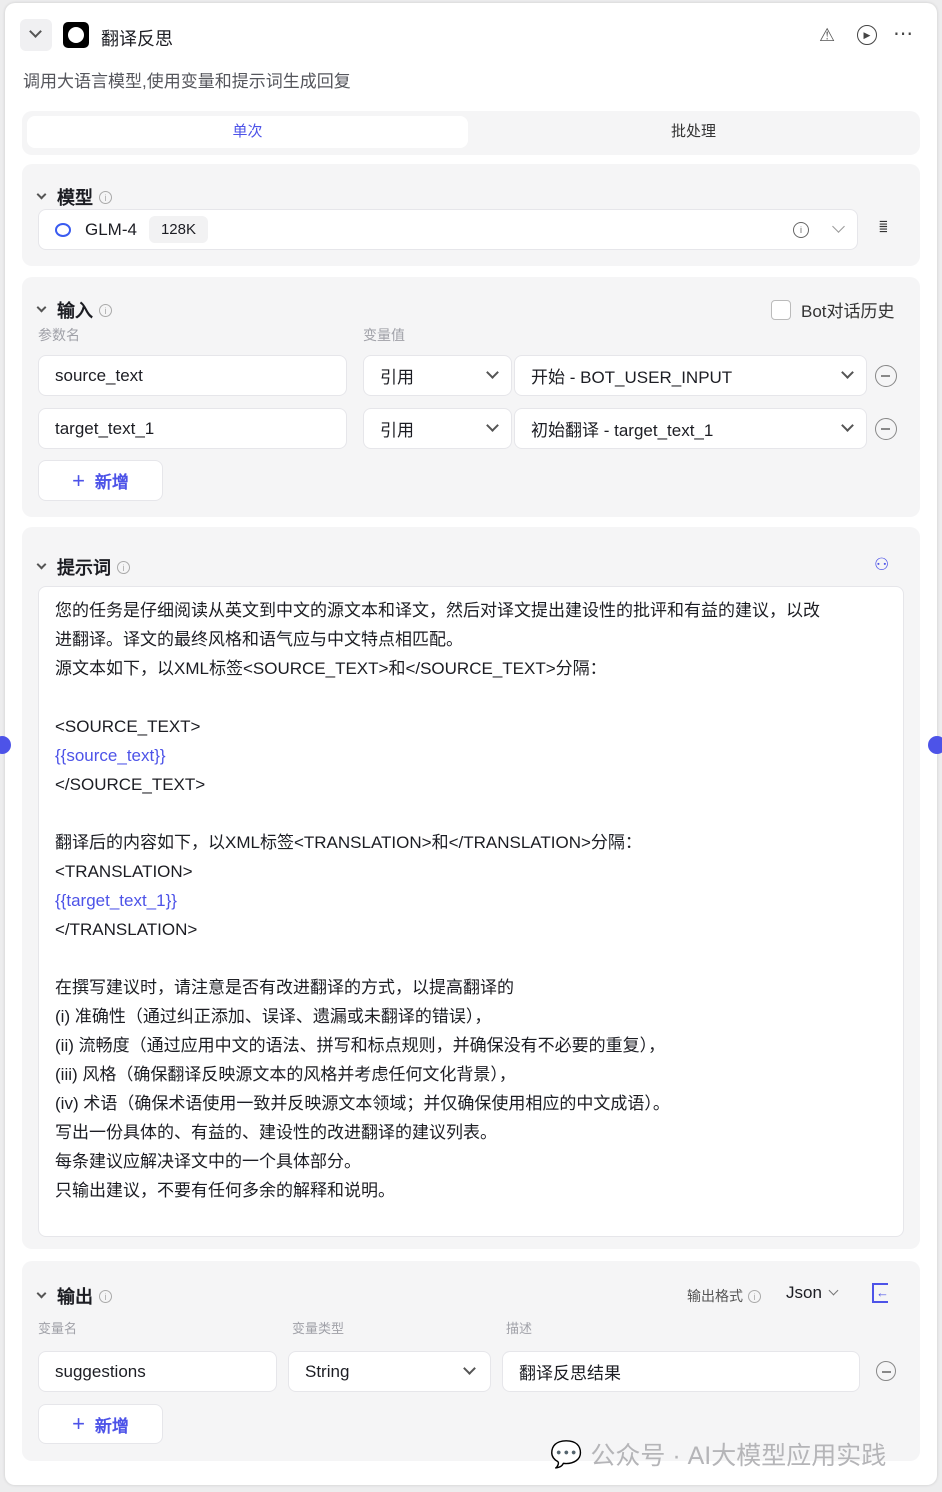  I want to click on watermark: 💬 公众号 · AI大模型应用实践, so click(718, 1454).